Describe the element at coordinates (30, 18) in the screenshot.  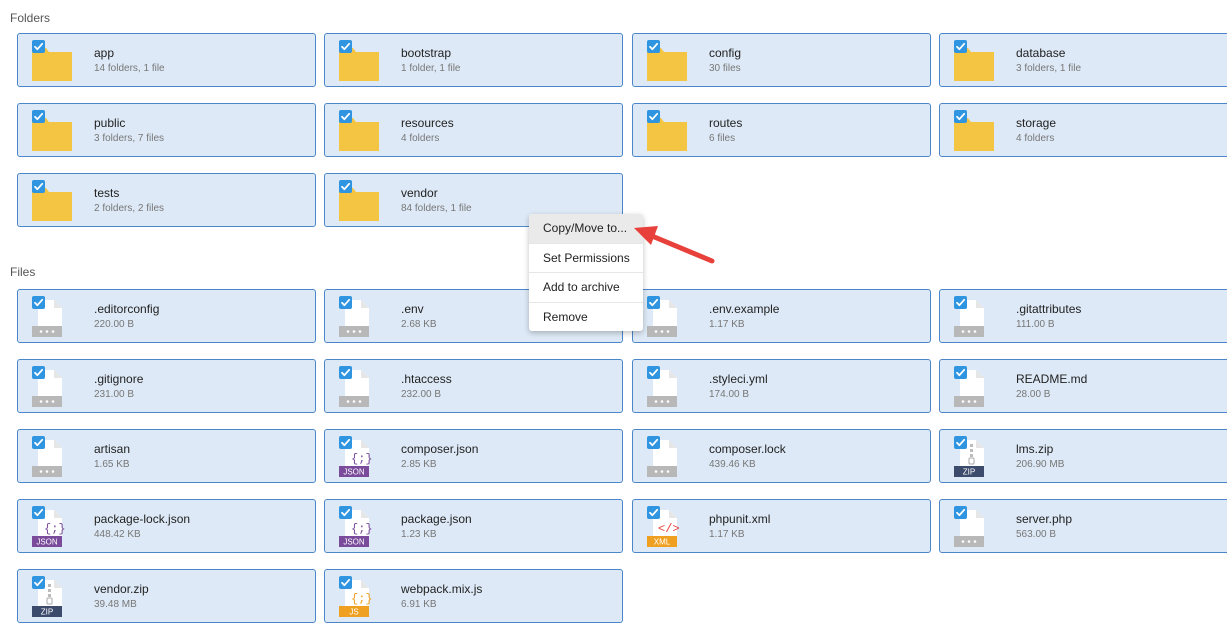
I see `folders-section-title: Folders` at that location.